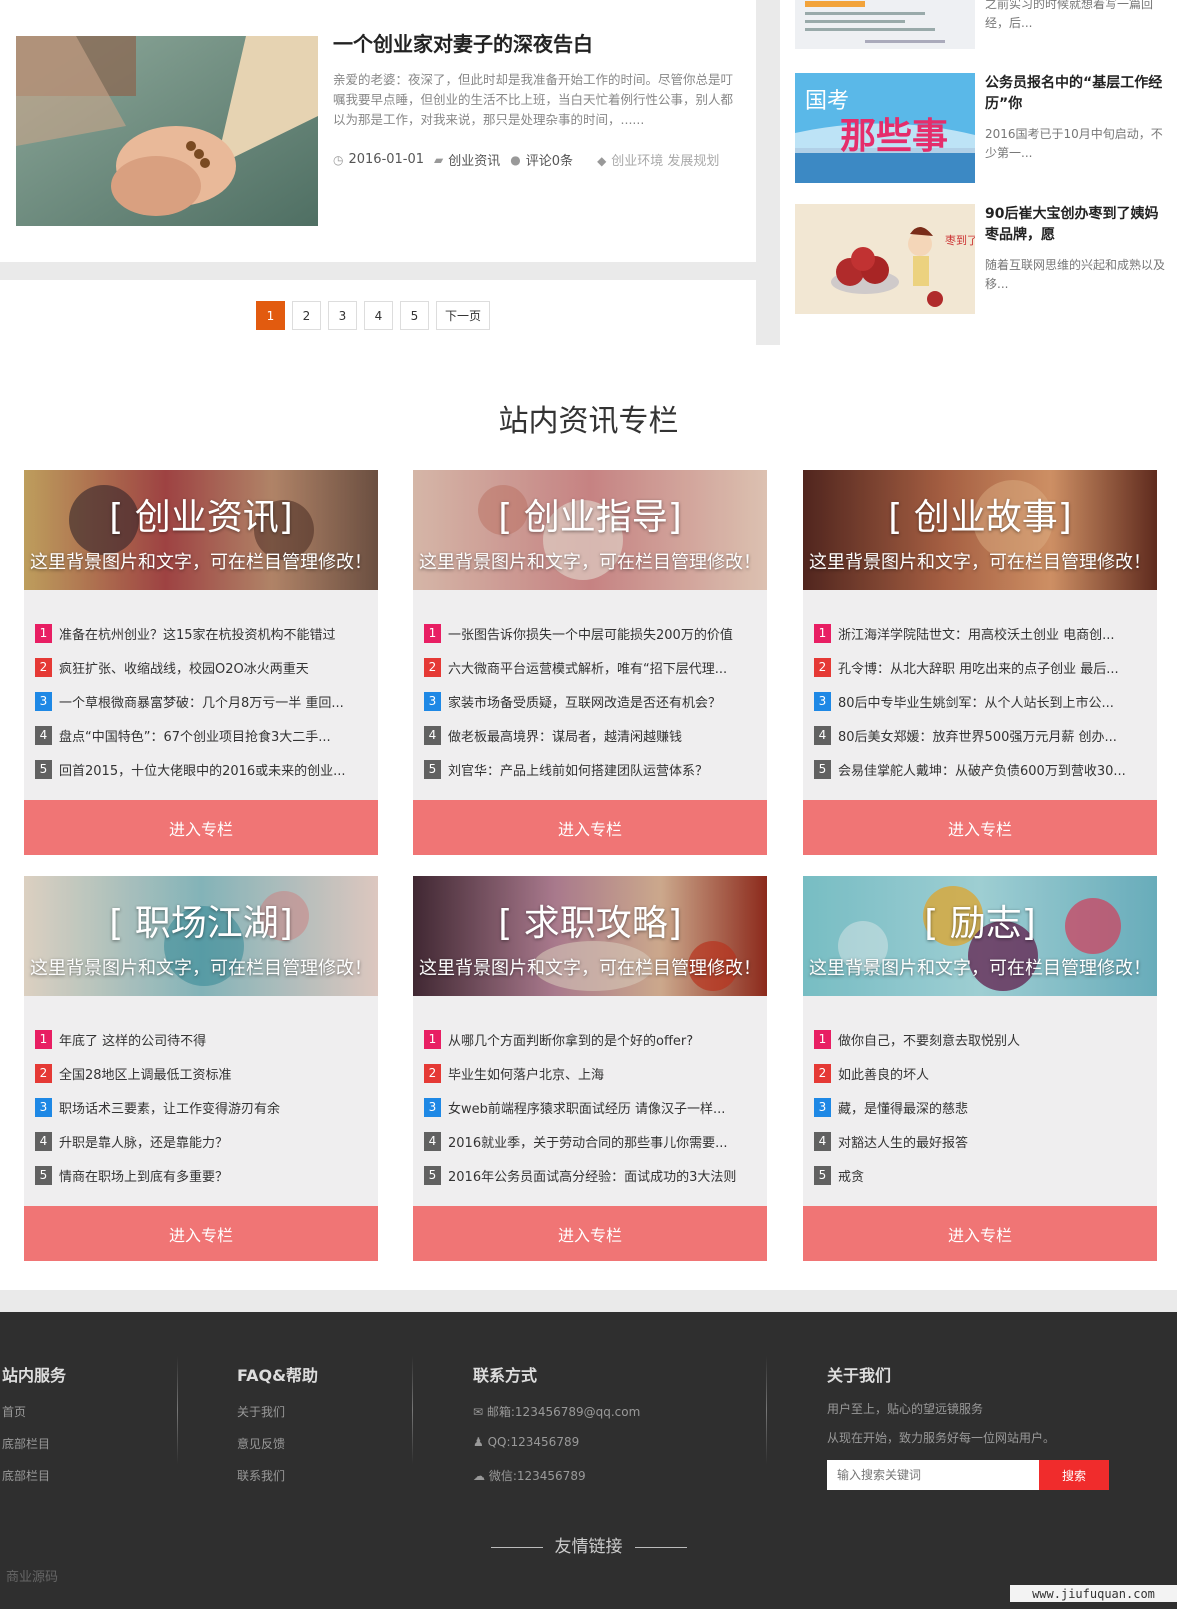 The image size is (1177, 1609). I want to click on meta-category: ▰ 创业资讯, so click(467, 160).